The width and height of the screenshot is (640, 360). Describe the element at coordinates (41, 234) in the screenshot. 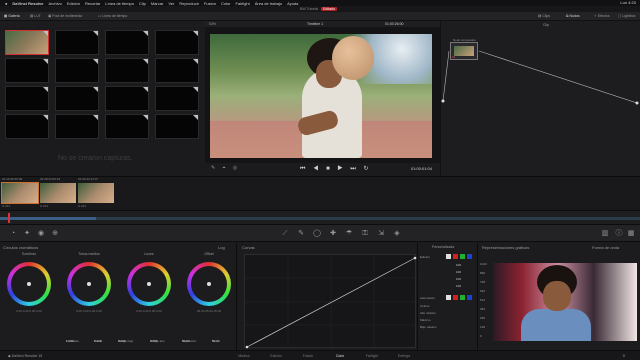

I see `color-wheels-icon: ◉` at that location.